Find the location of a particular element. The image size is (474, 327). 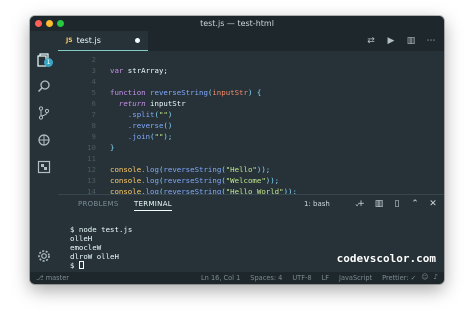

watermark: codevscolor.com is located at coordinates (386, 258).